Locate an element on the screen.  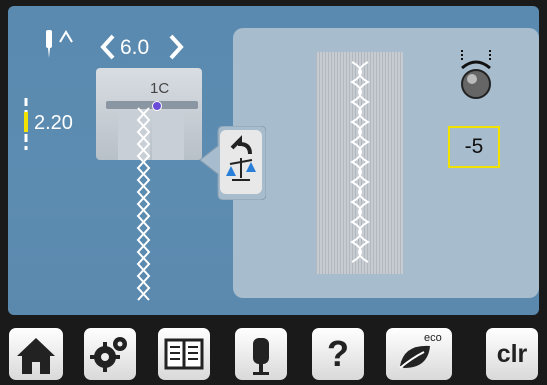
home-icon is located at coordinates (36, 356).